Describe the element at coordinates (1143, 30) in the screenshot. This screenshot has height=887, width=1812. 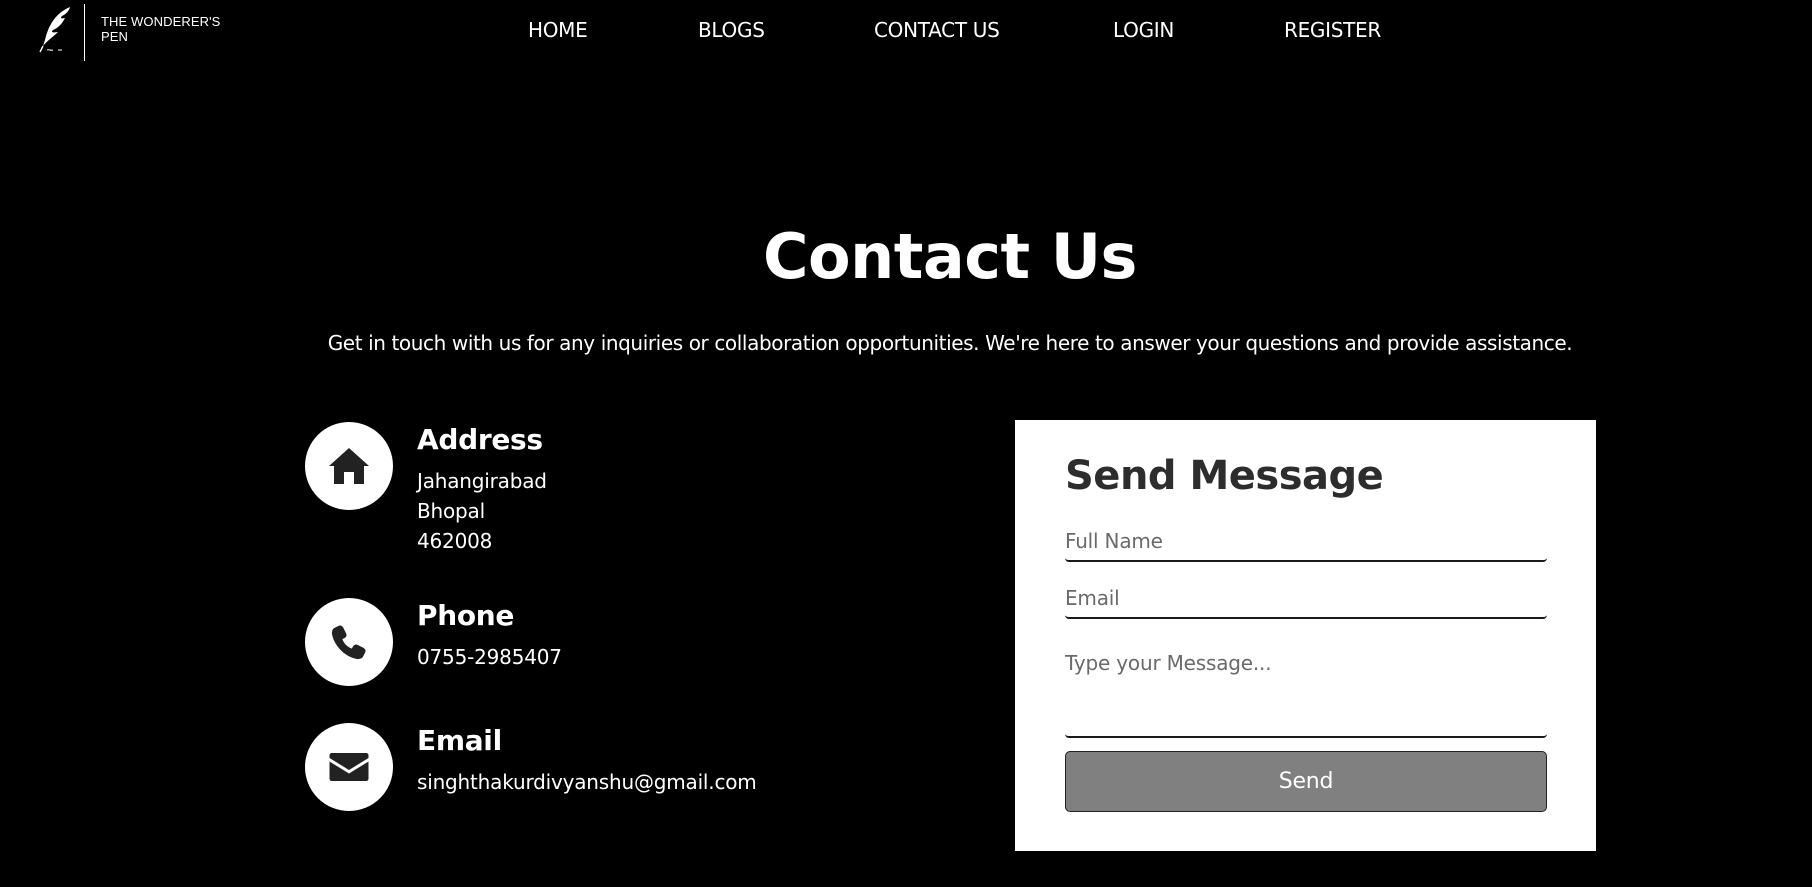
I see `nav-login: LOGIN` at that location.